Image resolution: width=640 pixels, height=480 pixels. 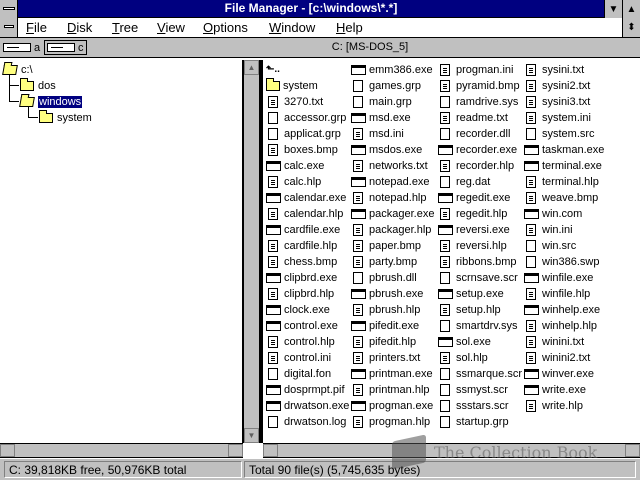 What do you see at coordinates (471, 294) in the screenshot?
I see `file-item: setup.exe` at bounding box center [471, 294].